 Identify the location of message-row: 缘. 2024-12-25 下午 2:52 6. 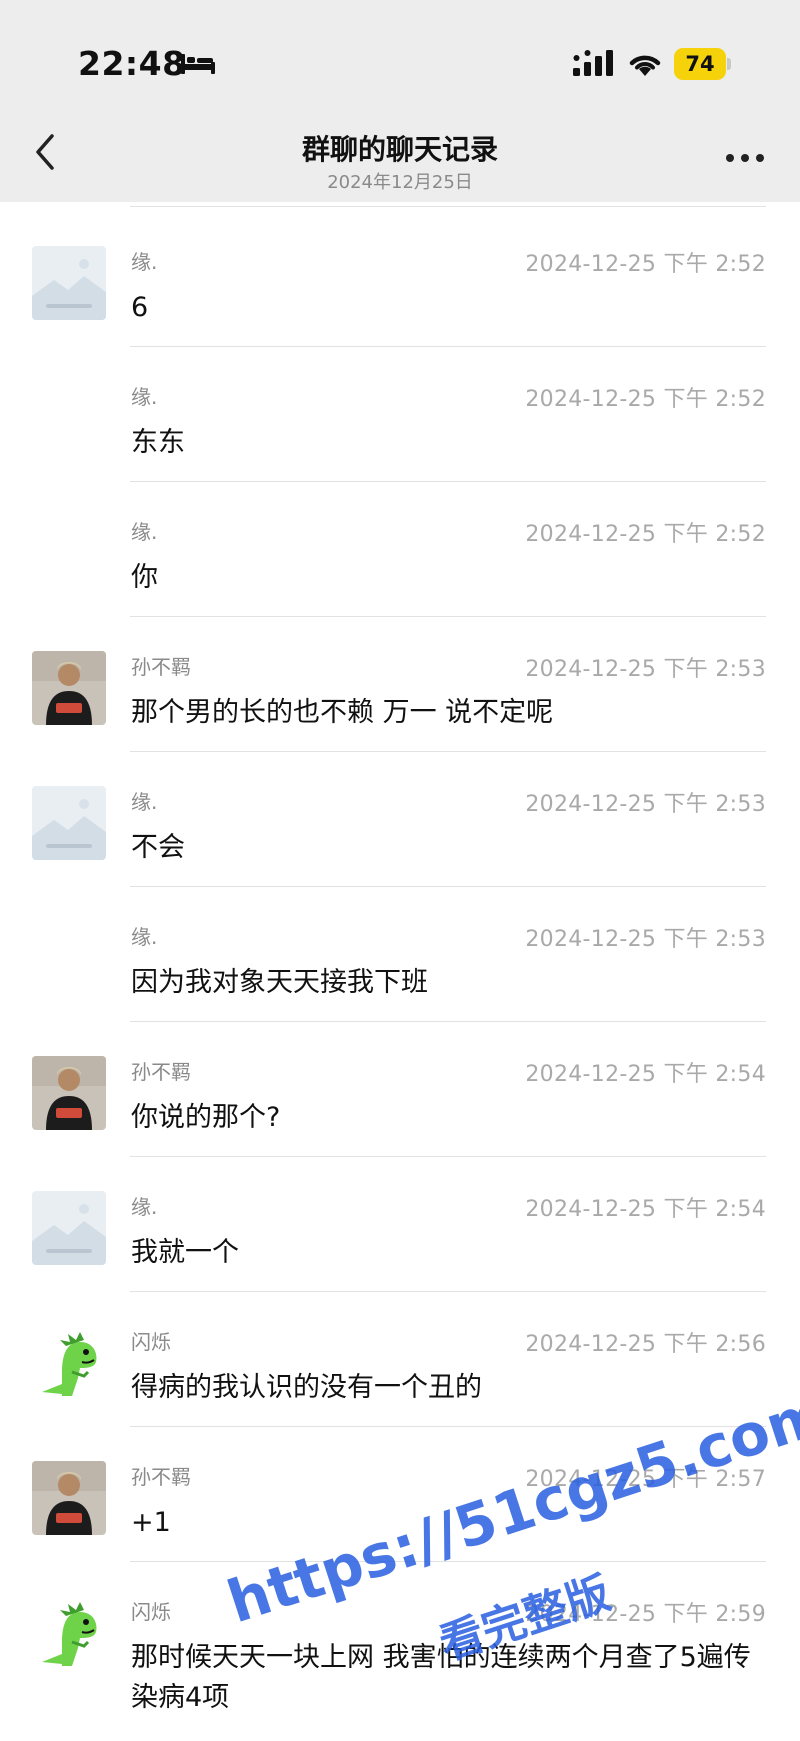
(400, 279).